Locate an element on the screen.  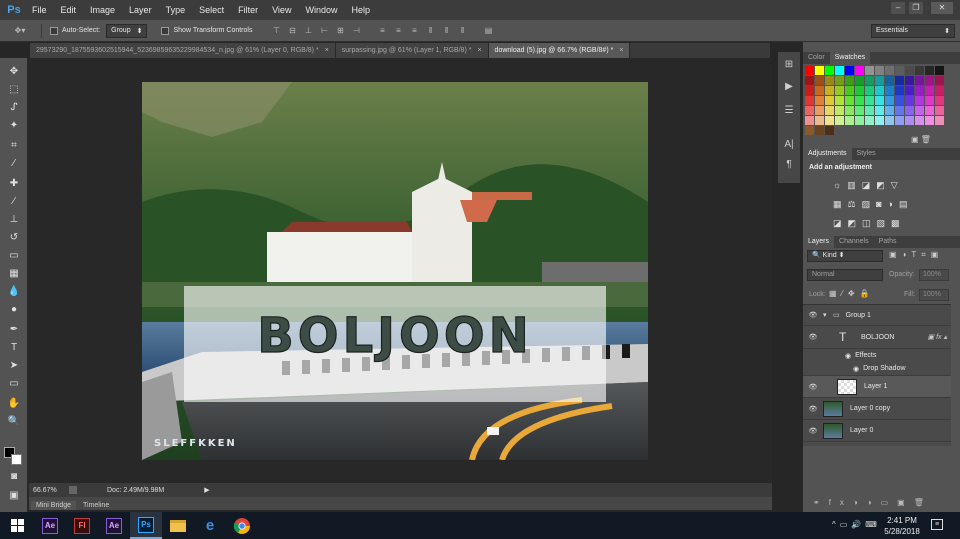
pen-tool-icon: ✒ is located at coordinates (14, 329).